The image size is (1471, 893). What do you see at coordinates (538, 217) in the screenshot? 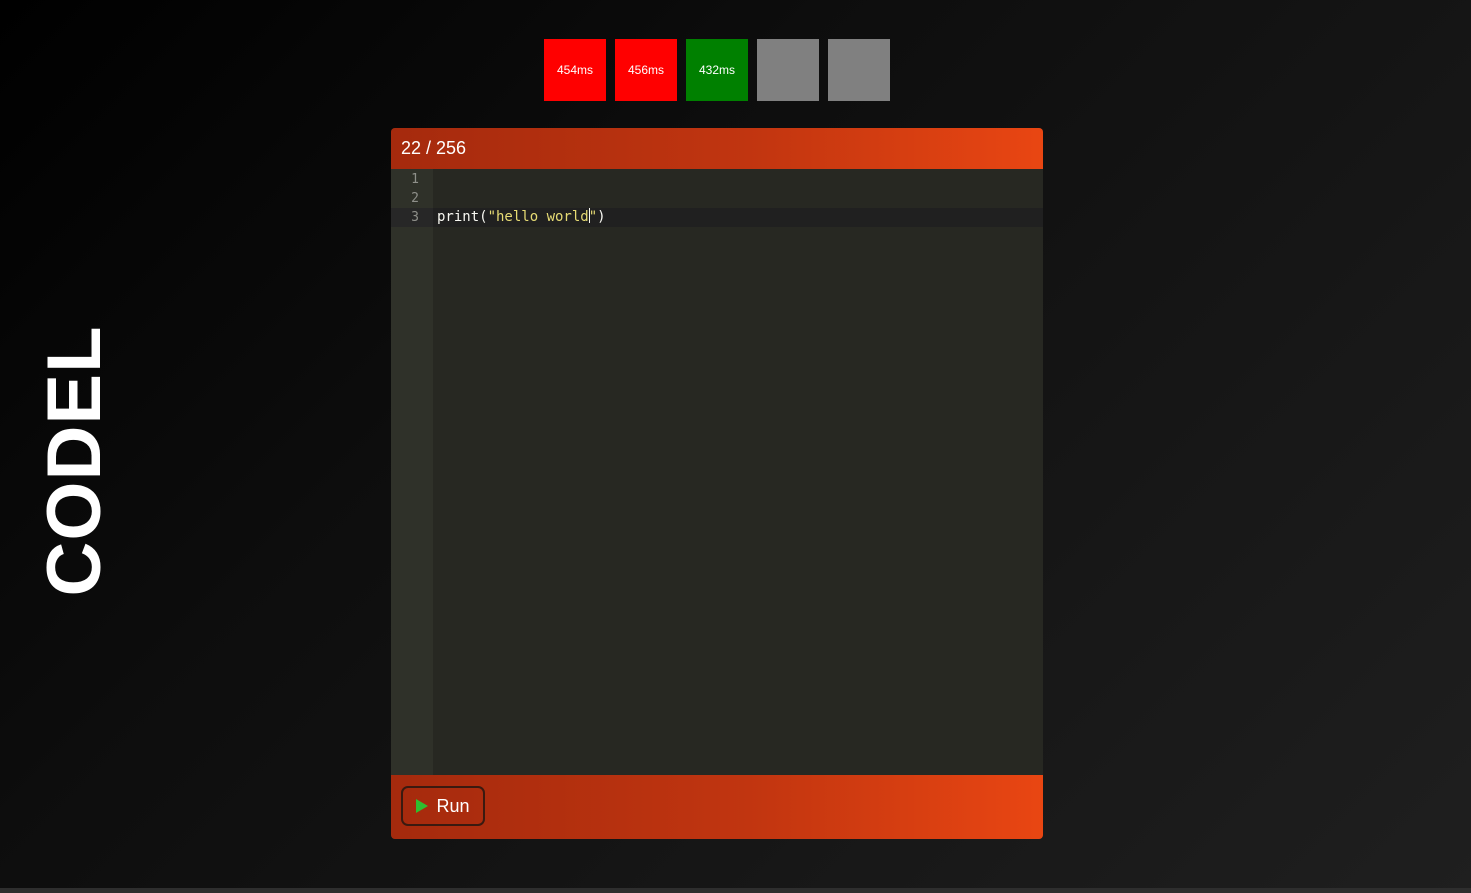
I see `code-token: "hello world` at bounding box center [538, 217].